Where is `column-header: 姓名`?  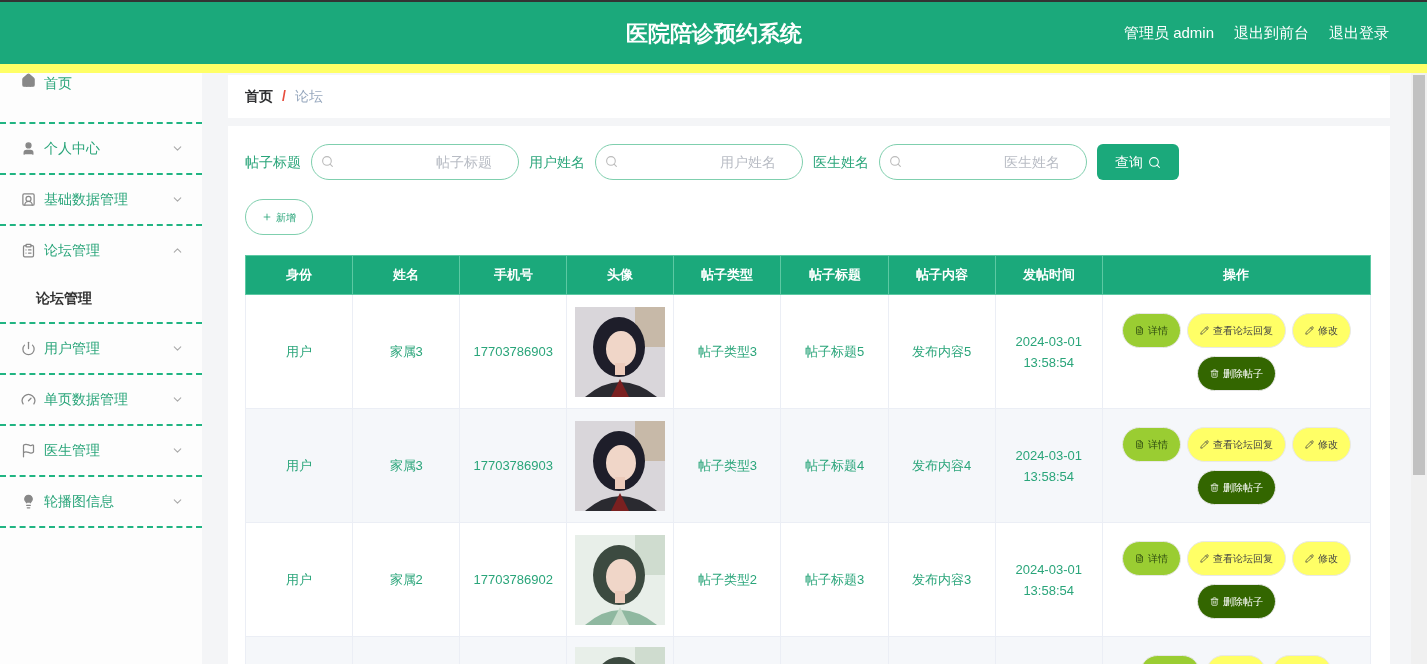
column-header: 姓名 is located at coordinates (406, 275).